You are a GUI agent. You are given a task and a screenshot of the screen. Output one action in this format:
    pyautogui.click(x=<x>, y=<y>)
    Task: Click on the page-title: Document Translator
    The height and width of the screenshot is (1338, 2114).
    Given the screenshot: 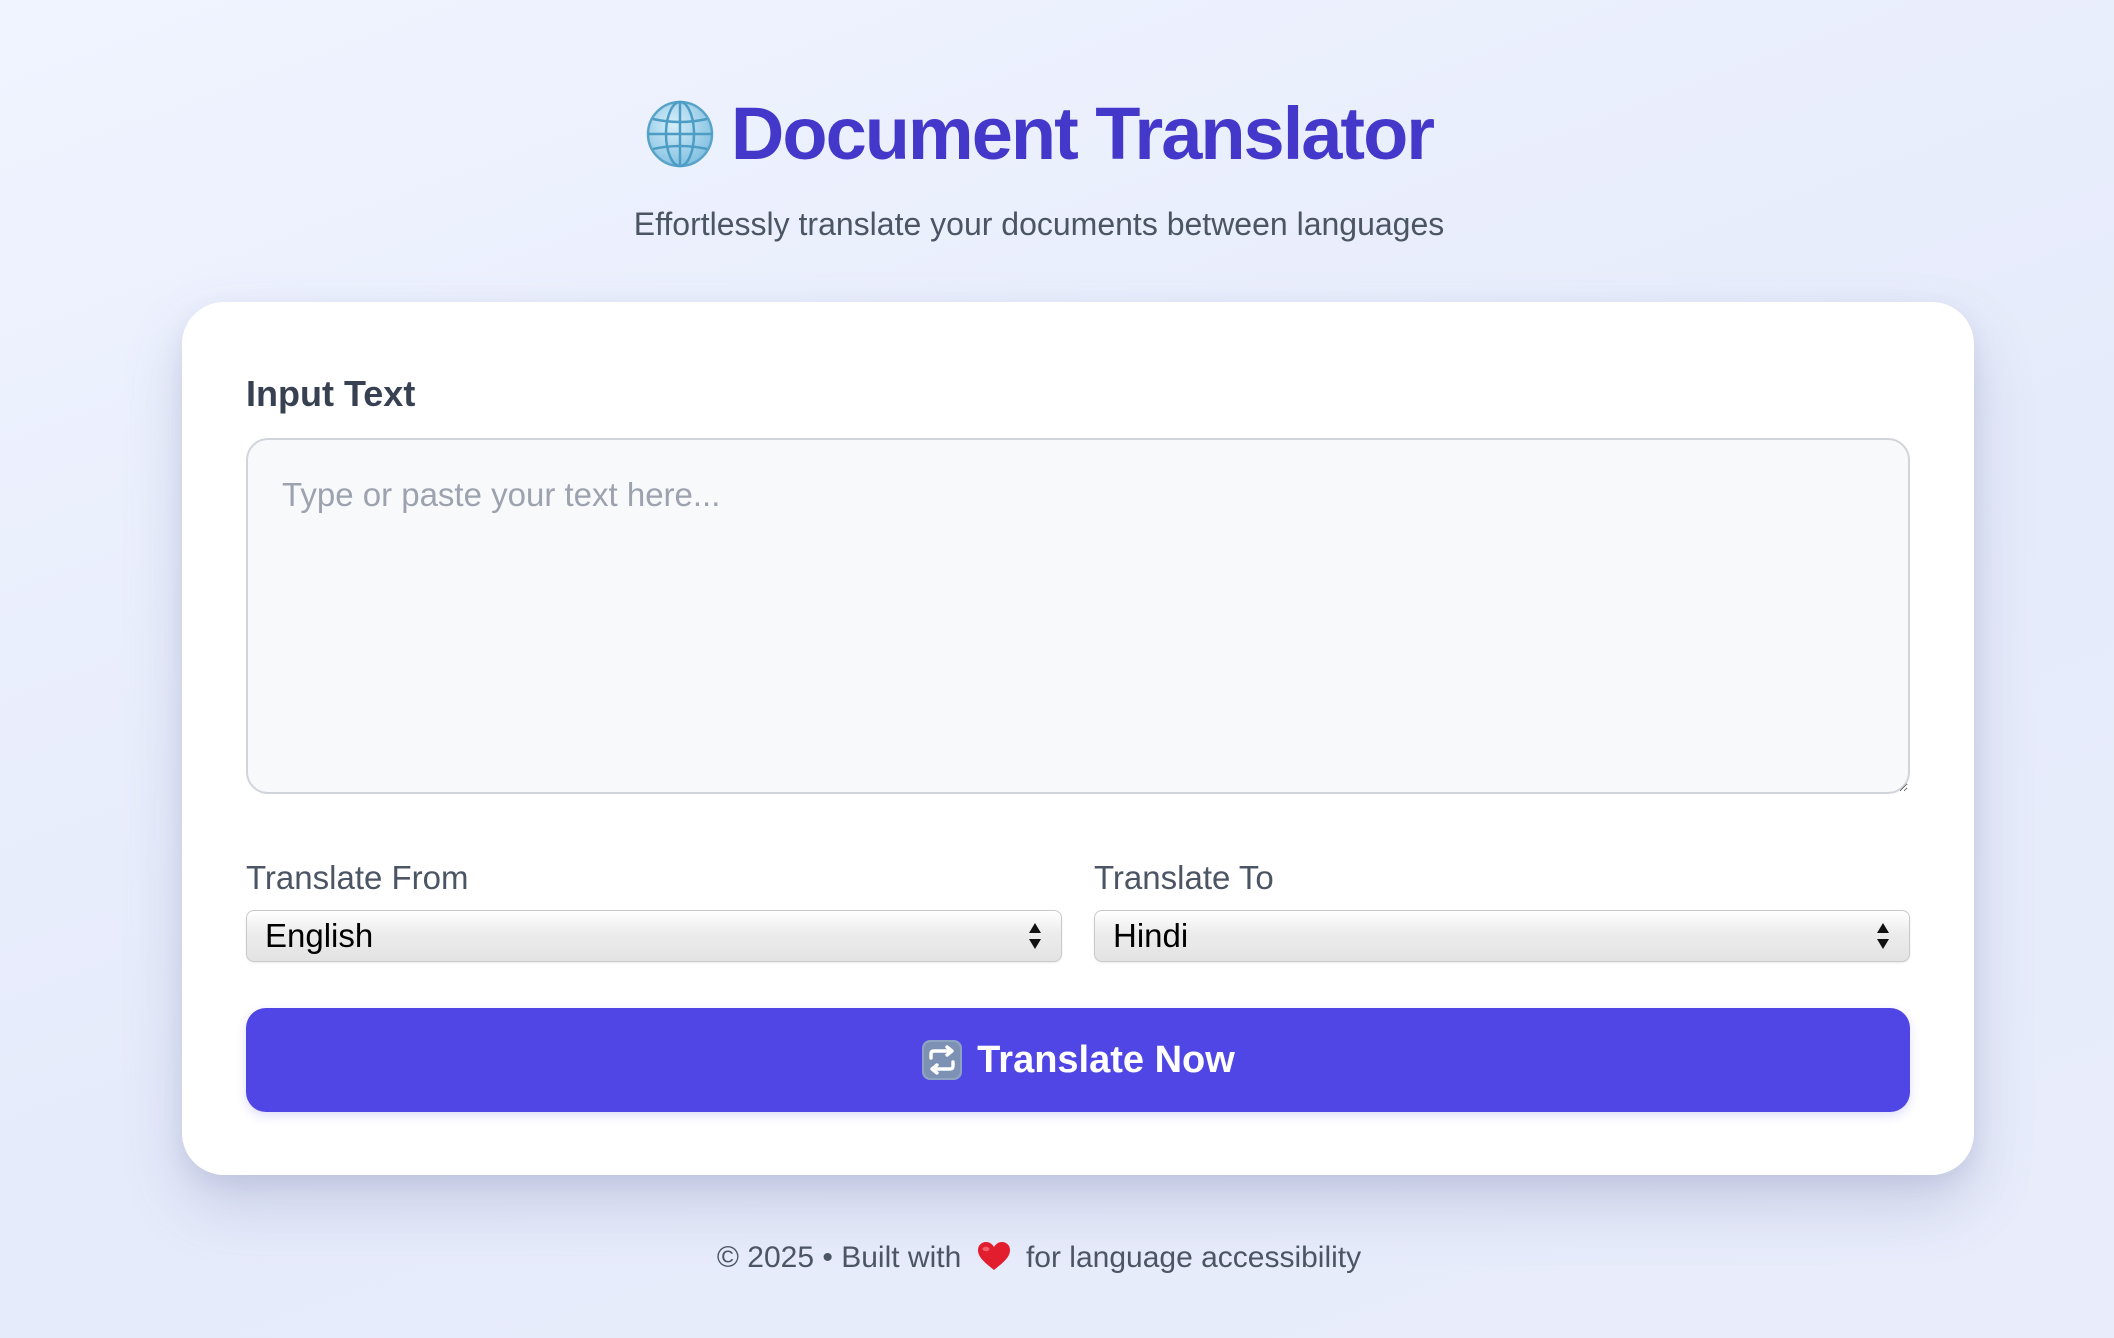 What is the action you would take?
    pyautogui.click(x=1040, y=134)
    